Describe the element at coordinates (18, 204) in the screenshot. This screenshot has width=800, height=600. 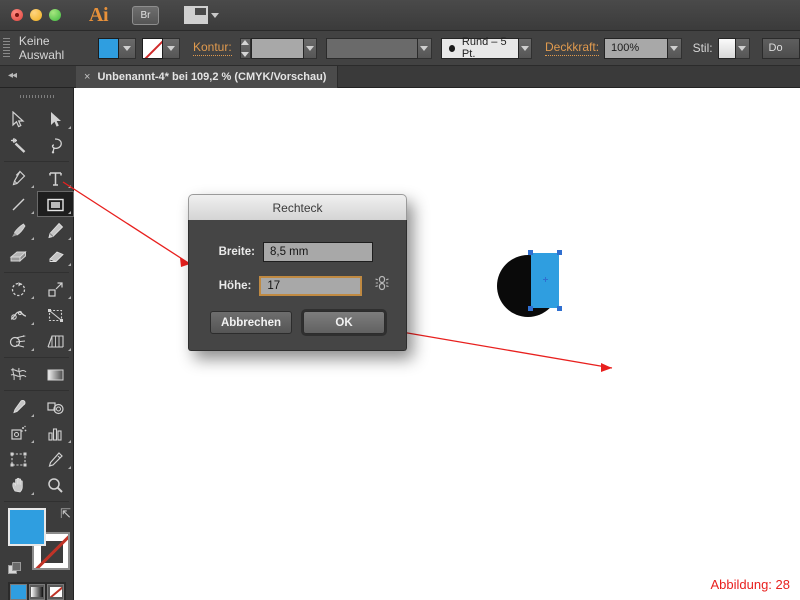
I see `line-segment-tool` at that location.